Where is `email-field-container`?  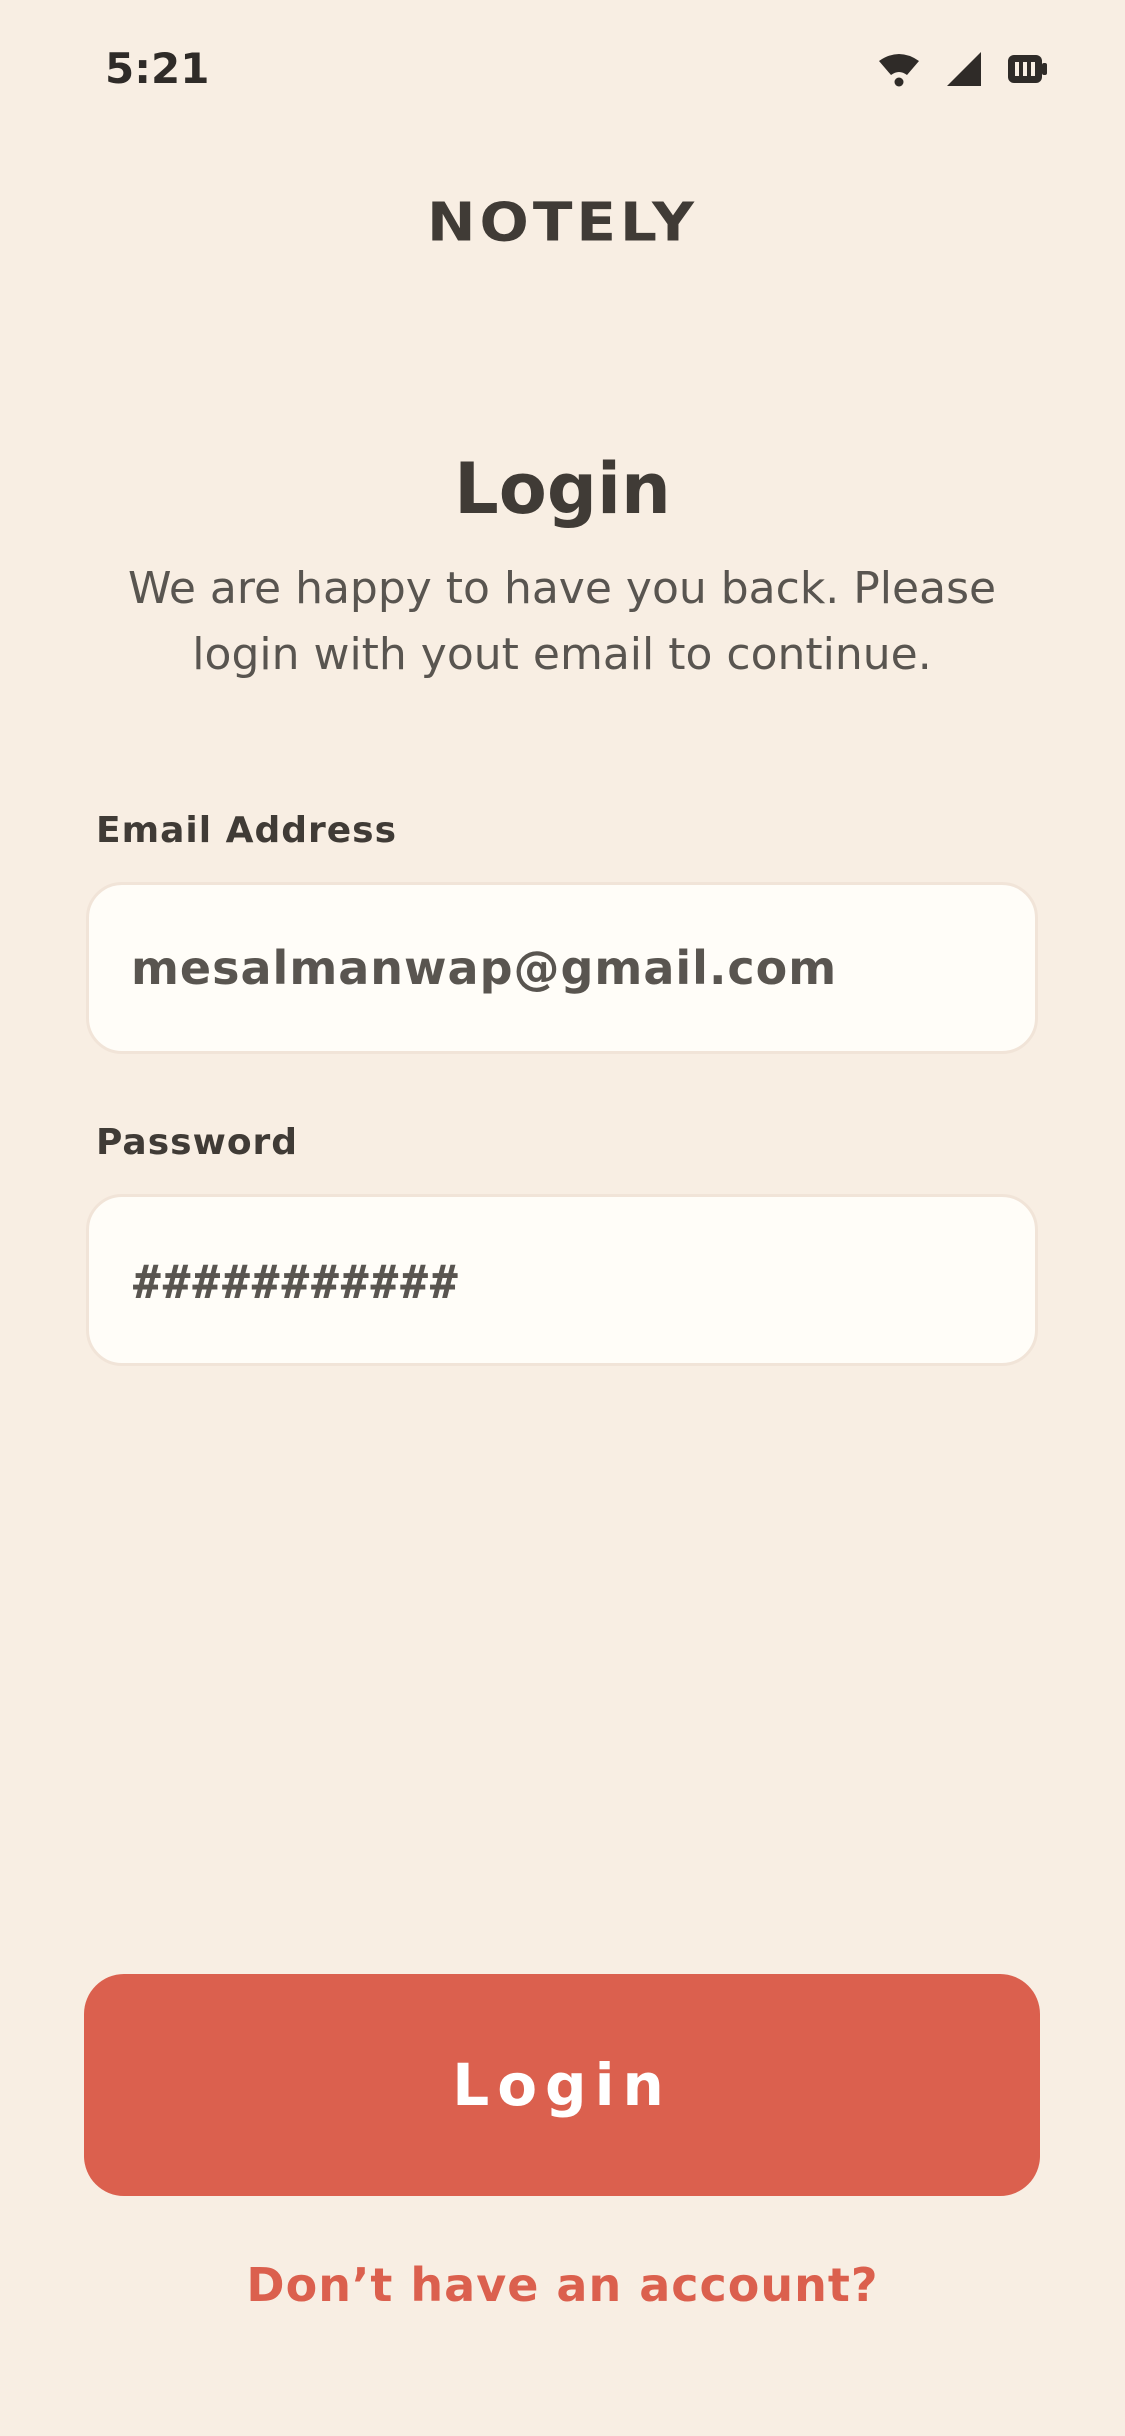 email-field-container is located at coordinates (562, 968).